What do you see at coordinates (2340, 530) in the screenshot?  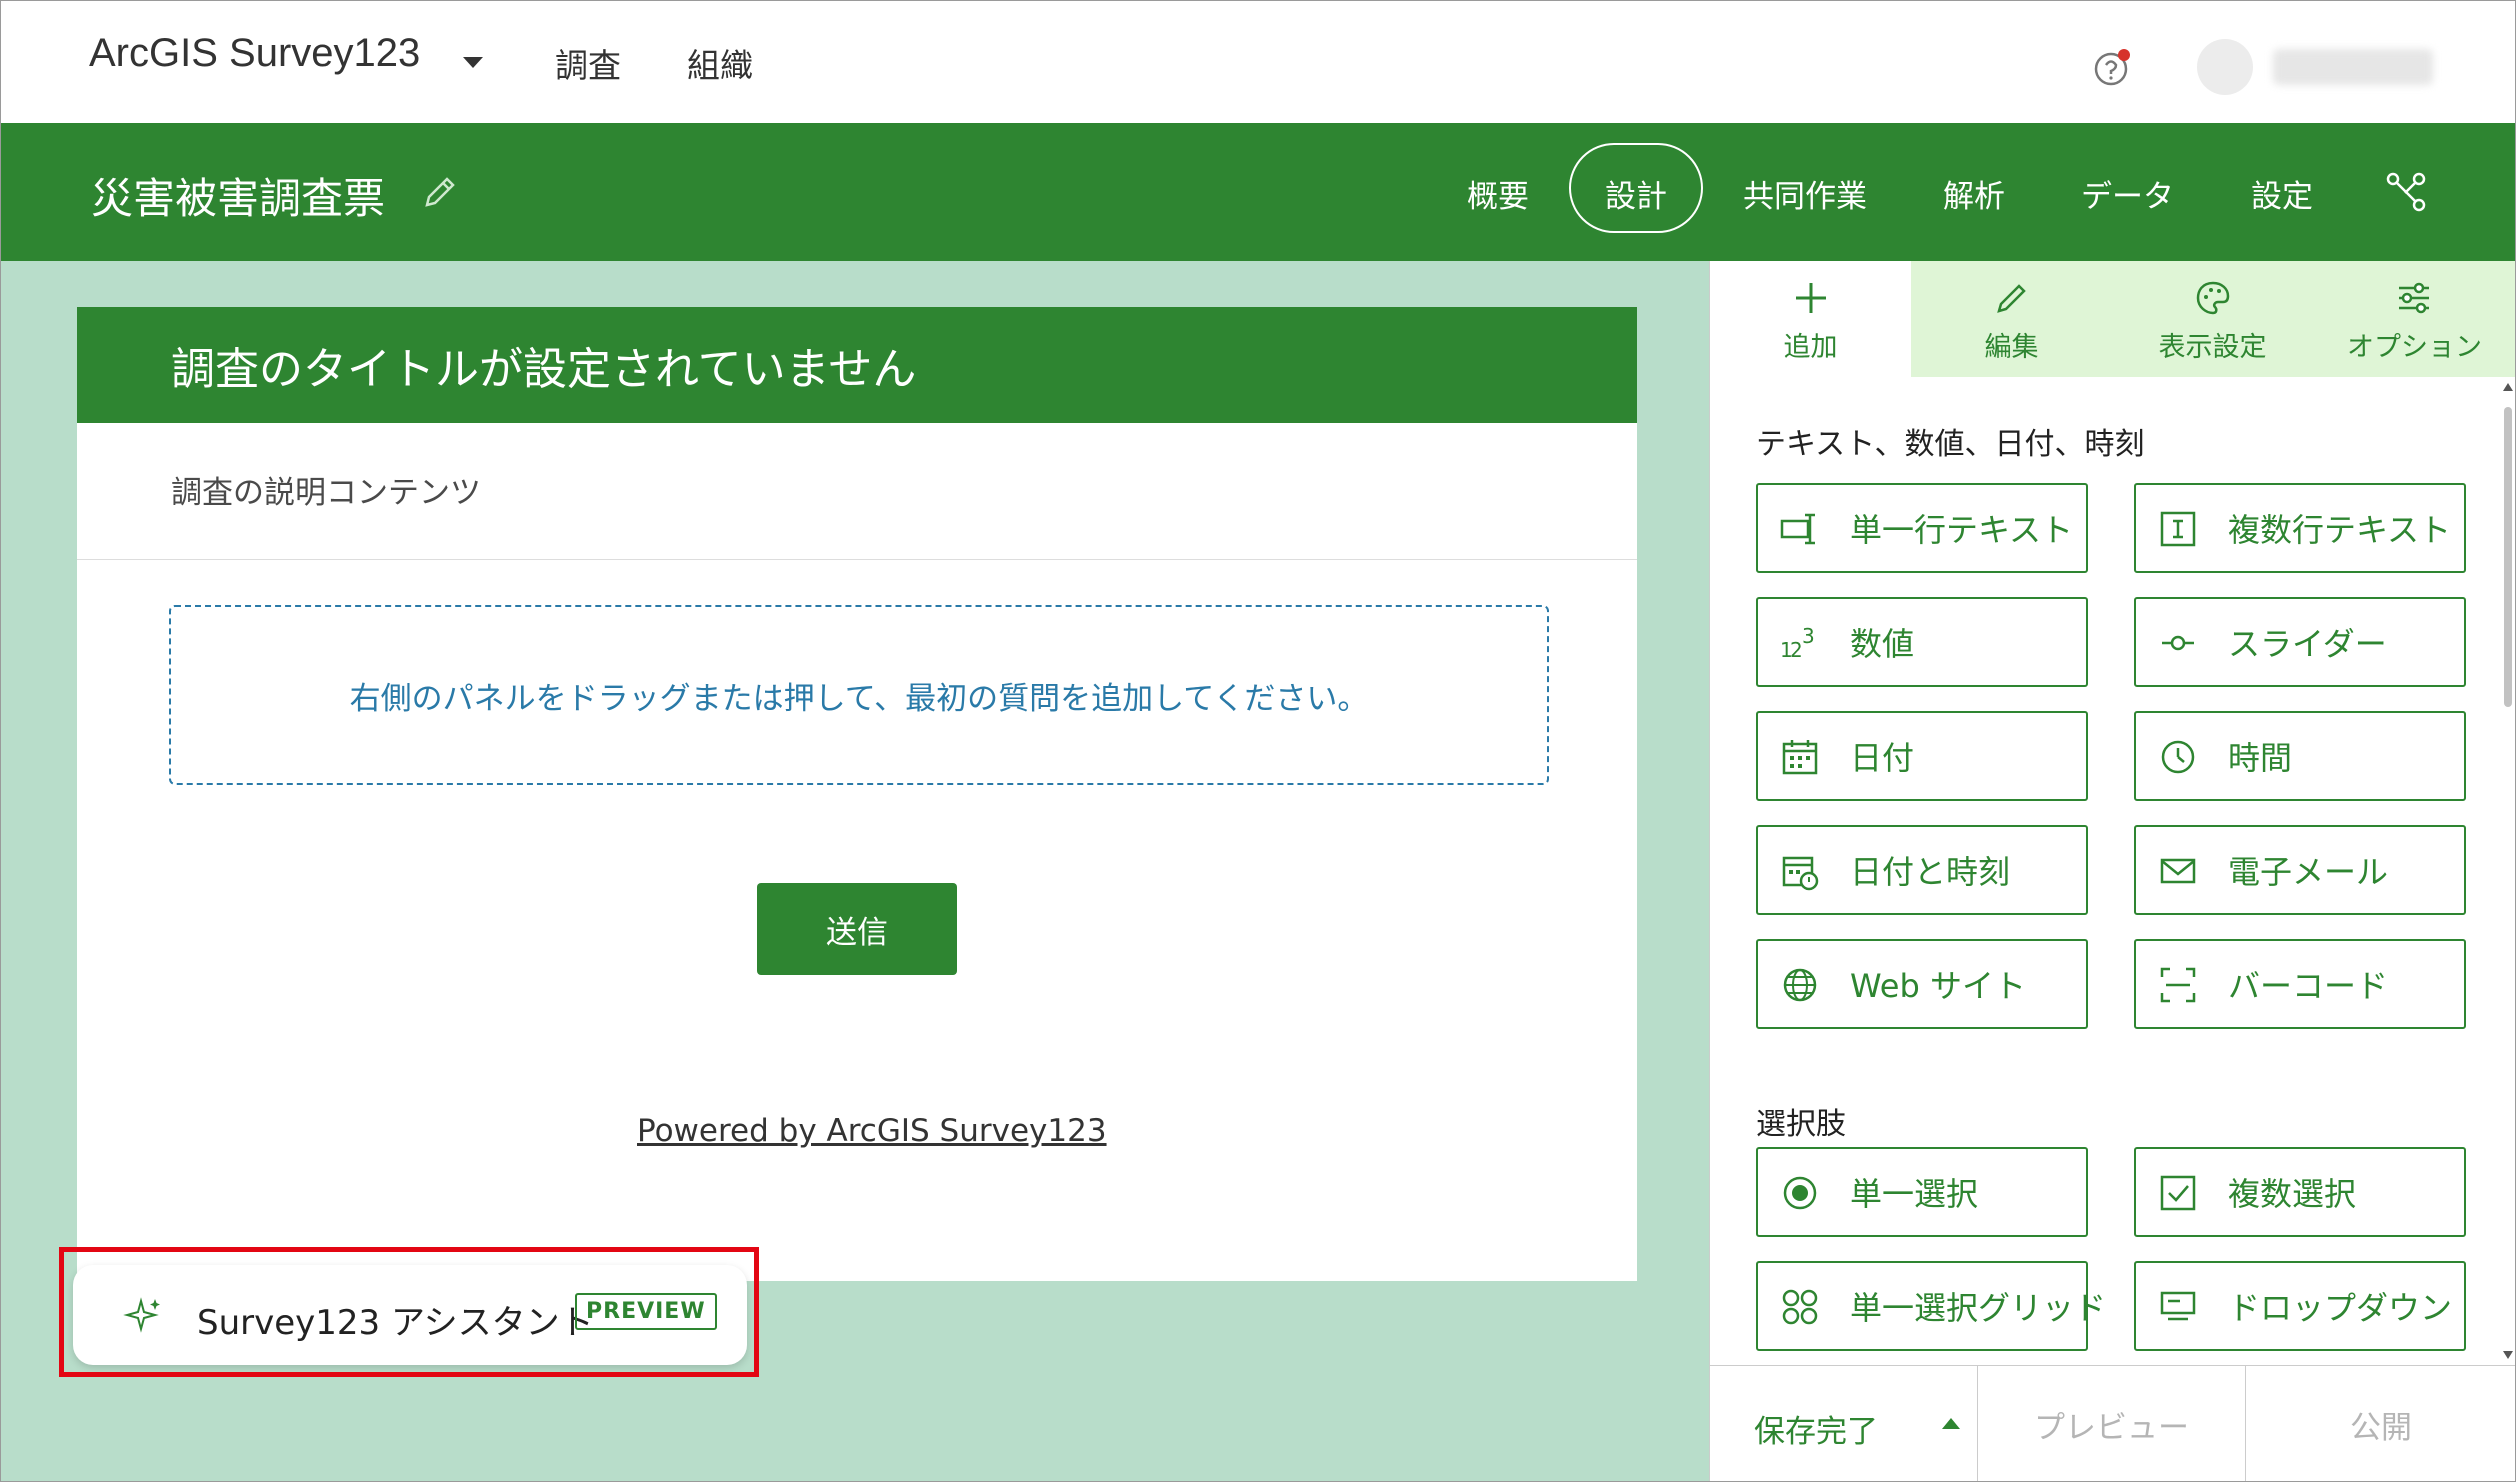 I see `qtype-label: 複数行テキスト` at bounding box center [2340, 530].